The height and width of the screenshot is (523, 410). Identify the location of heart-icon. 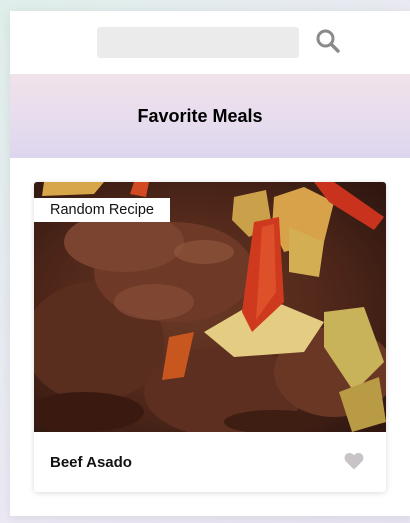
(354, 462).